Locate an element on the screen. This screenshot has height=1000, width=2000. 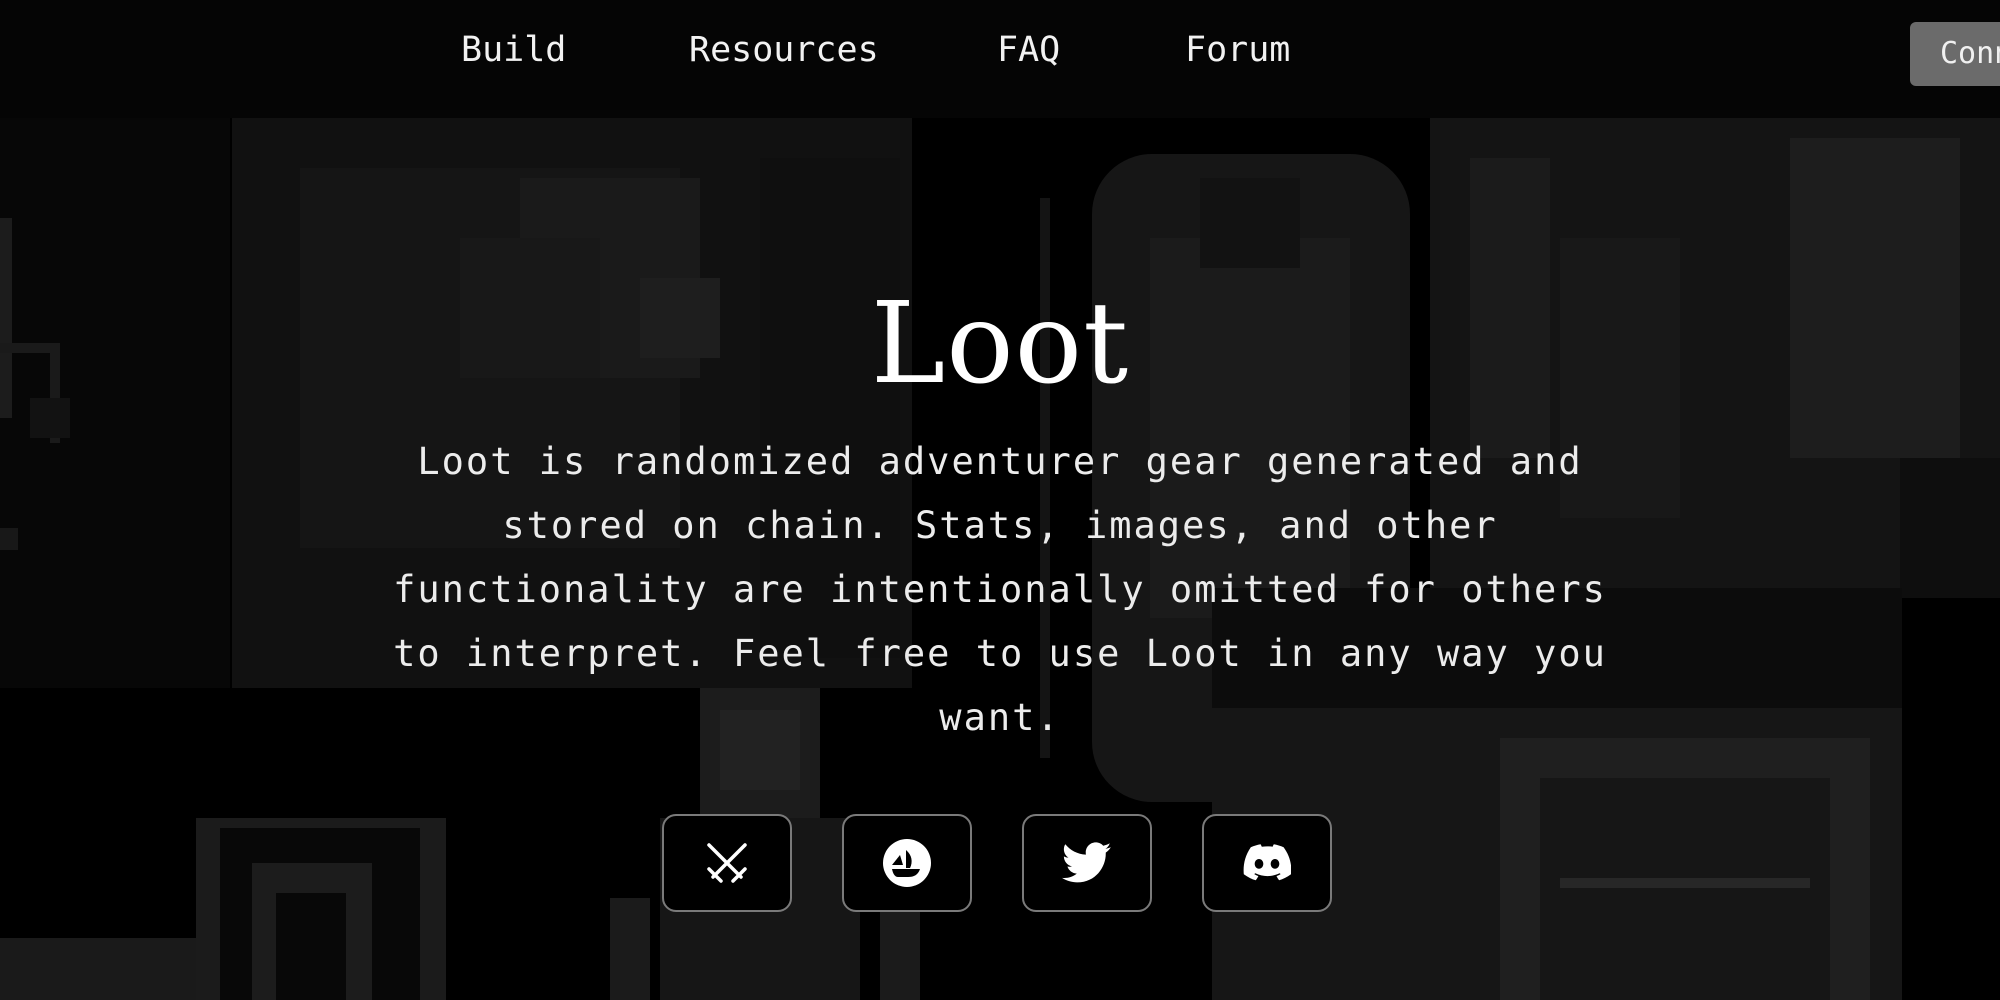
opensea-icon is located at coordinates (907, 863).